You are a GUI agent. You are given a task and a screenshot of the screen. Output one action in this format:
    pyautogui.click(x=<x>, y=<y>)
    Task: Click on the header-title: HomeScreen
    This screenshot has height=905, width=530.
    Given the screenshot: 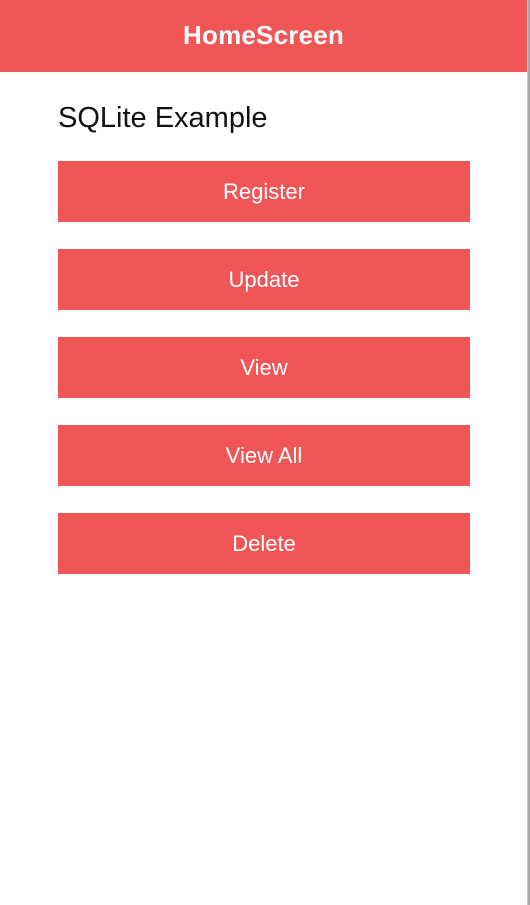 What is the action you would take?
    pyautogui.click(x=263, y=35)
    